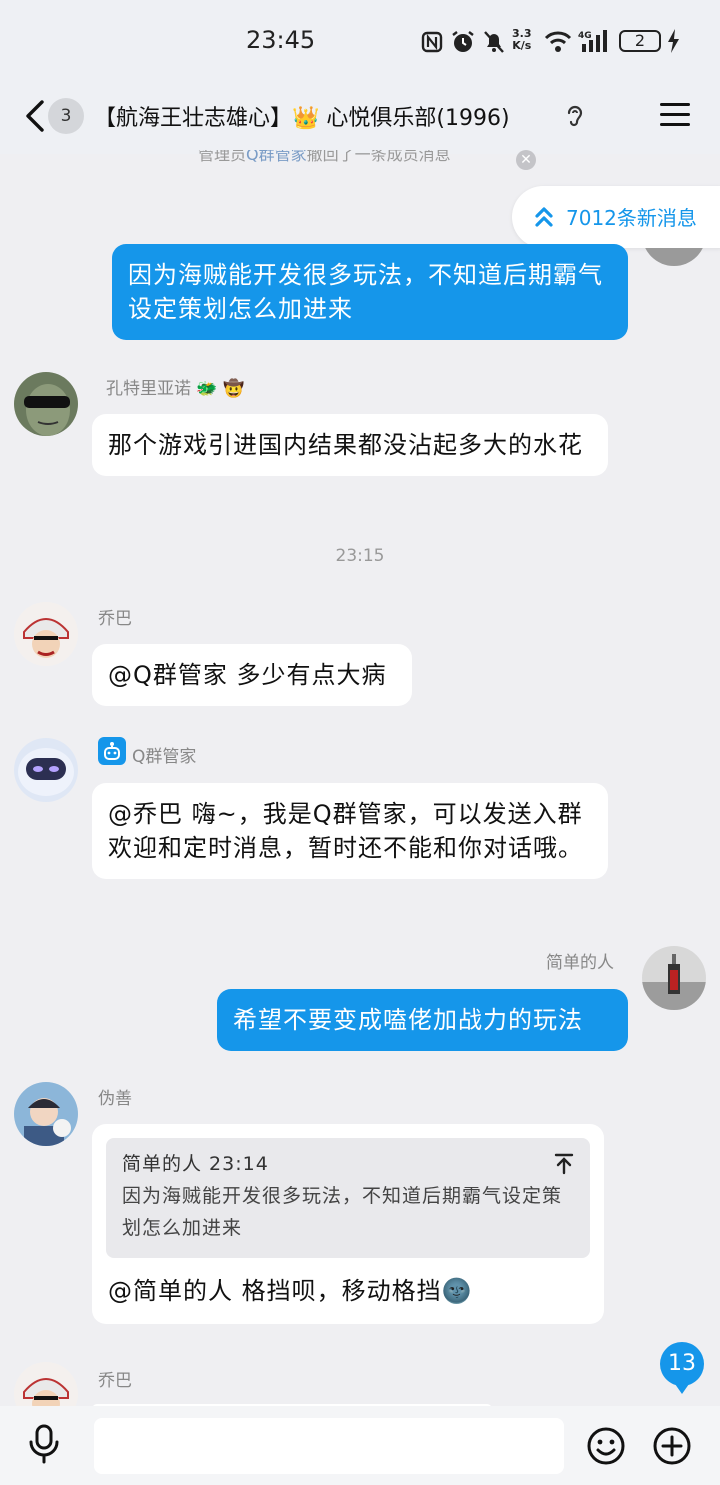  I want to click on chat-header: 3 【航海王壮志雄心】👑 心悦俱乐部(1996), so click(360, 118).